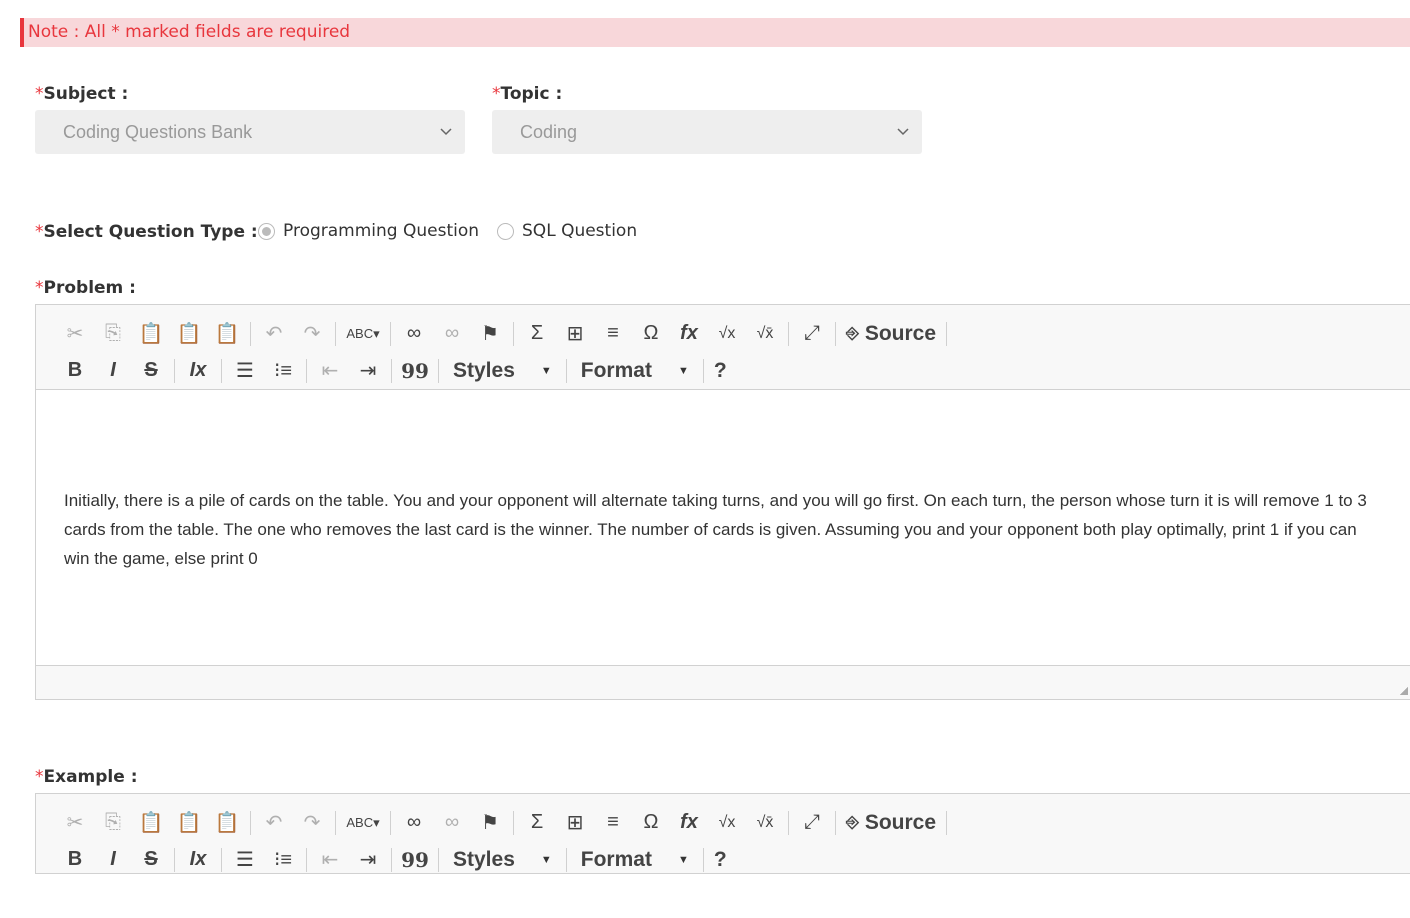  What do you see at coordinates (266, 231) in the screenshot?
I see `programming-question-radio` at bounding box center [266, 231].